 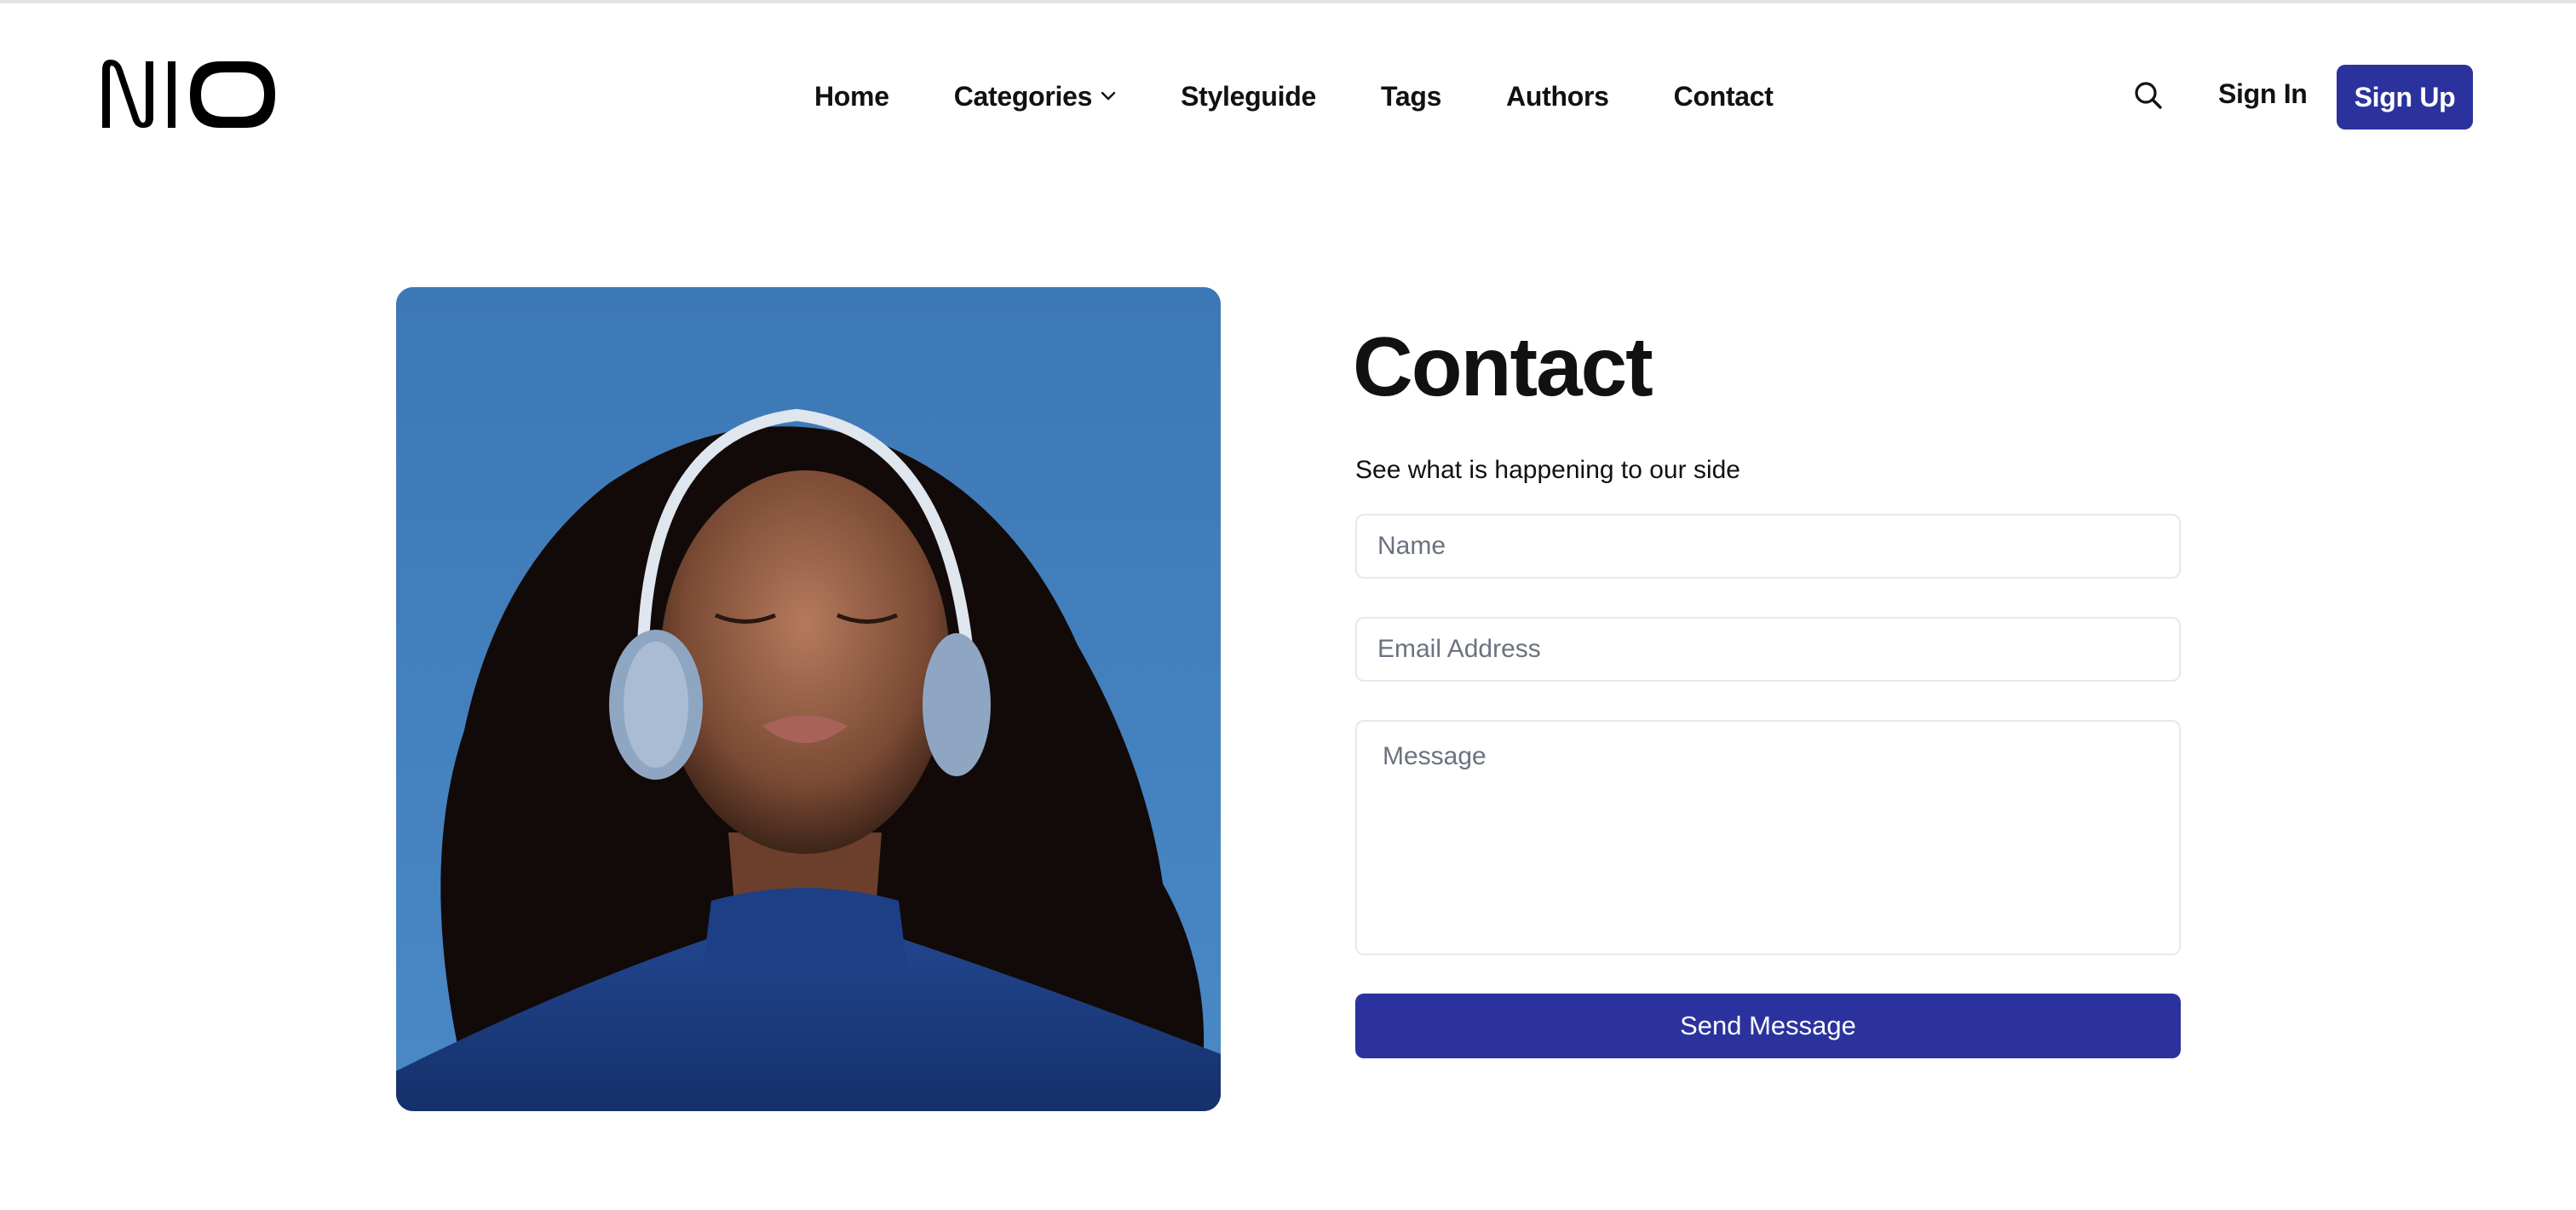 I want to click on page-subtitle: See what is happening to our side, so click(x=1548, y=470).